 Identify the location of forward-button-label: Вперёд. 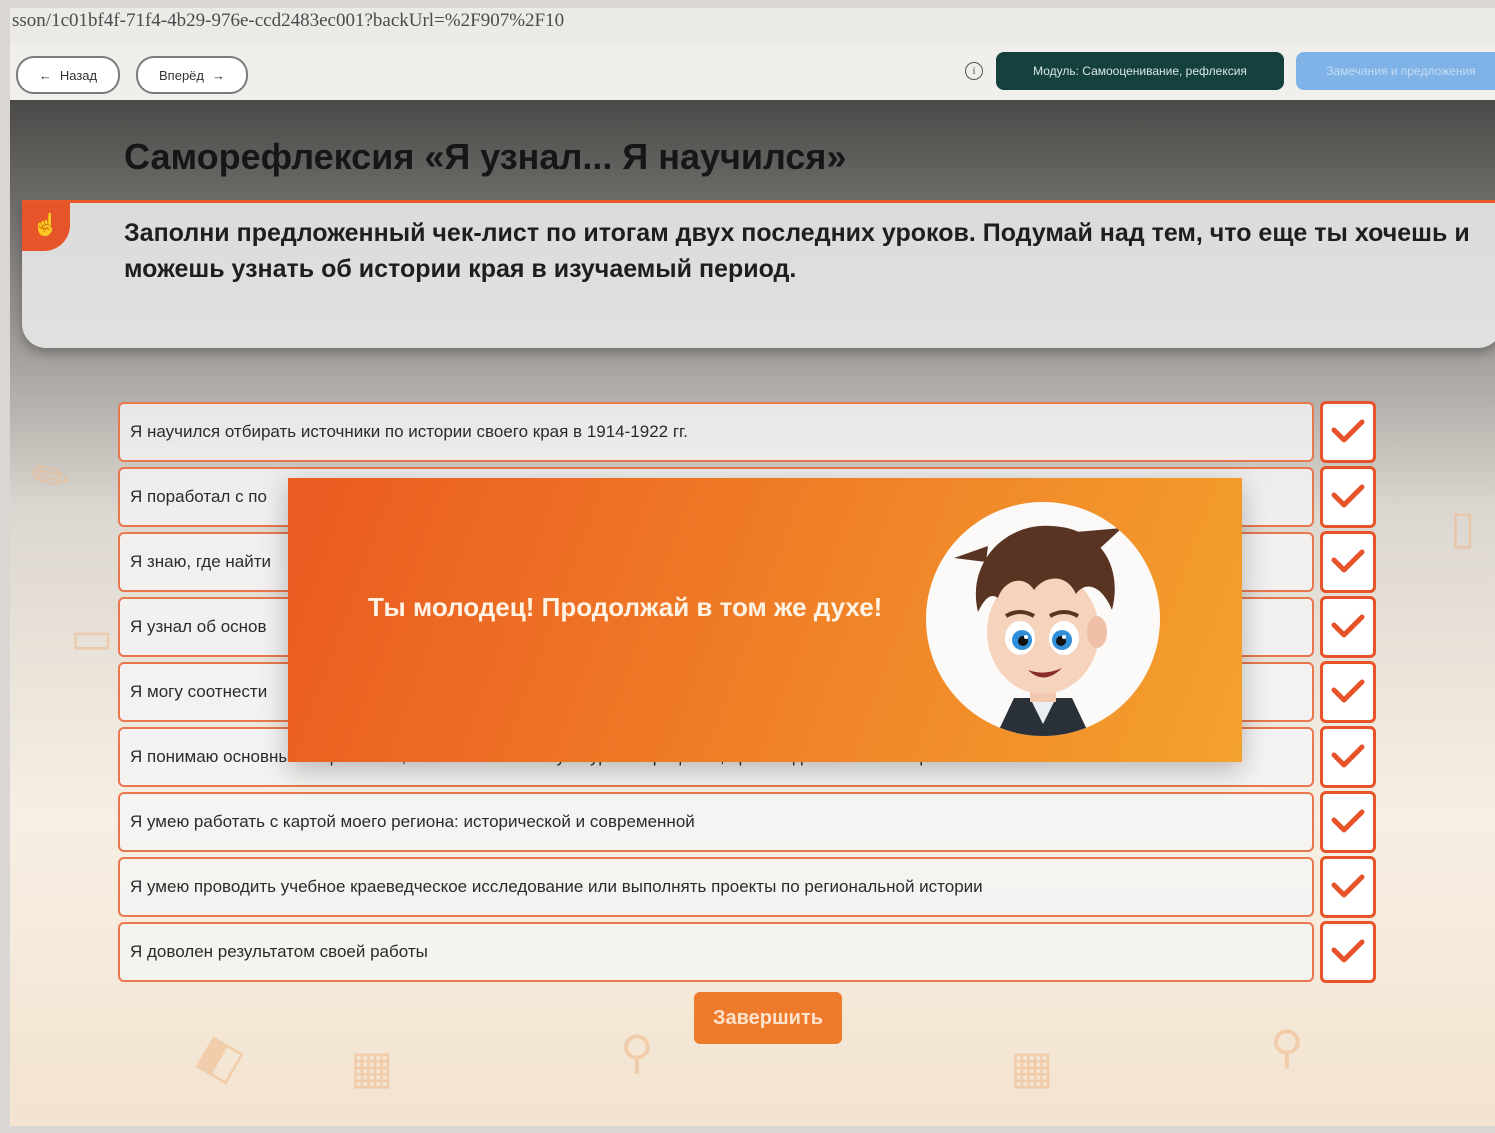
(181, 75).